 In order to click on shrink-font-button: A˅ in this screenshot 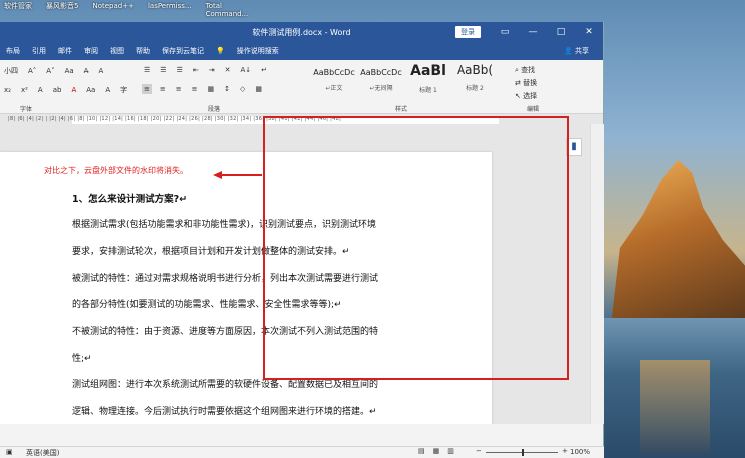, I will do `click(50, 71)`.